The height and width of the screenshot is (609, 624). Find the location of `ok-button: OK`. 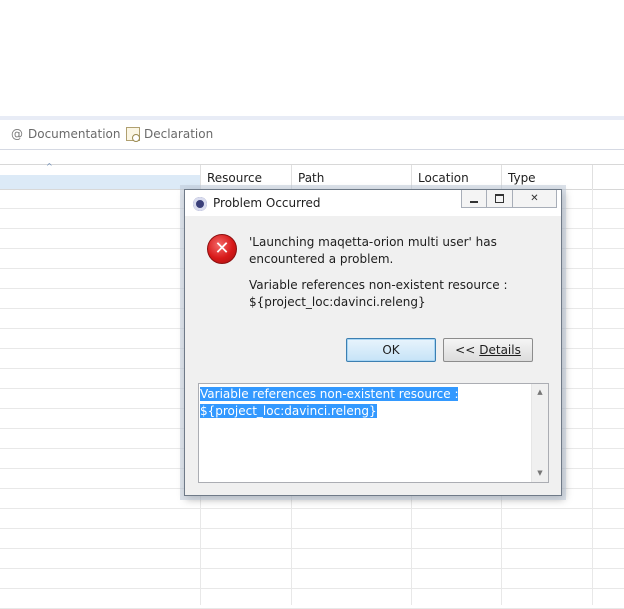

ok-button: OK is located at coordinates (391, 350).